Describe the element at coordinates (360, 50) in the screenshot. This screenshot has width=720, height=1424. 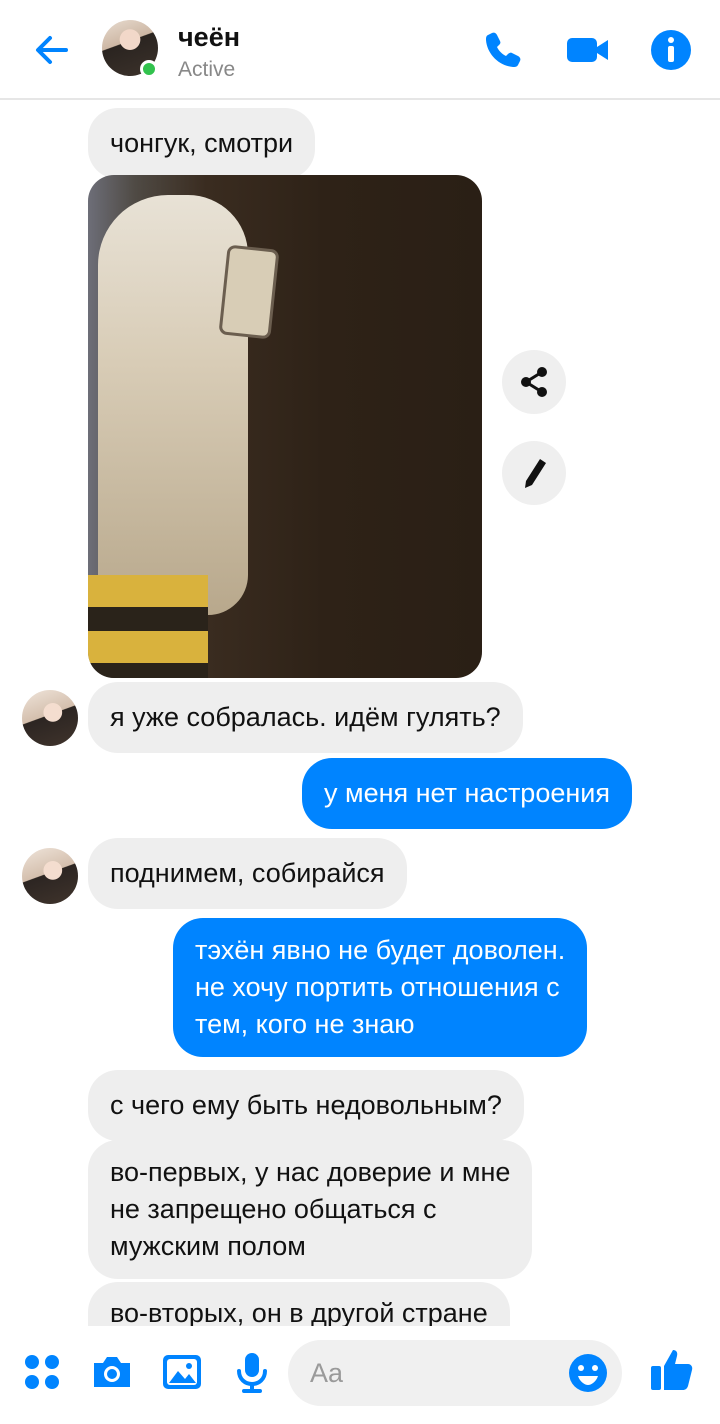
I see `chat-header: чеён Active` at that location.